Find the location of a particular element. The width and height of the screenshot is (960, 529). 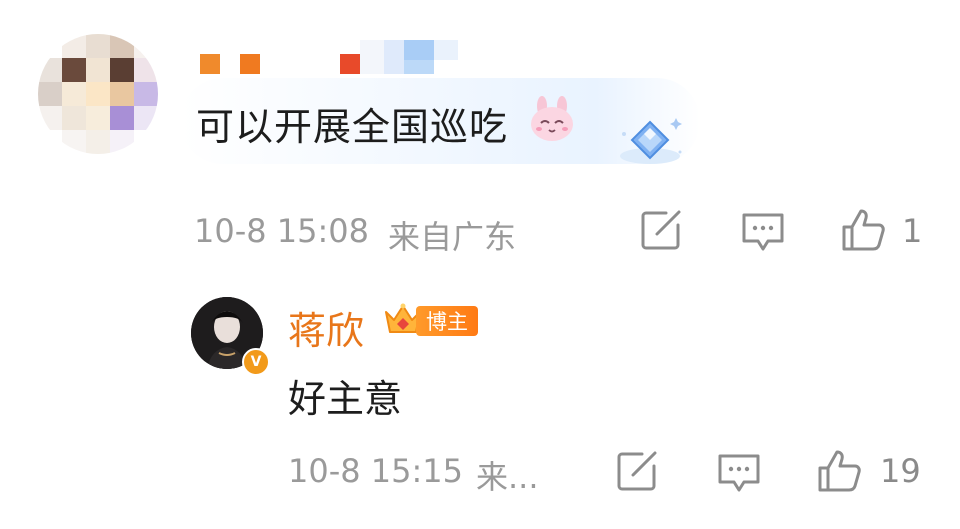

bunny-emoji-icon is located at coordinates (552, 119).